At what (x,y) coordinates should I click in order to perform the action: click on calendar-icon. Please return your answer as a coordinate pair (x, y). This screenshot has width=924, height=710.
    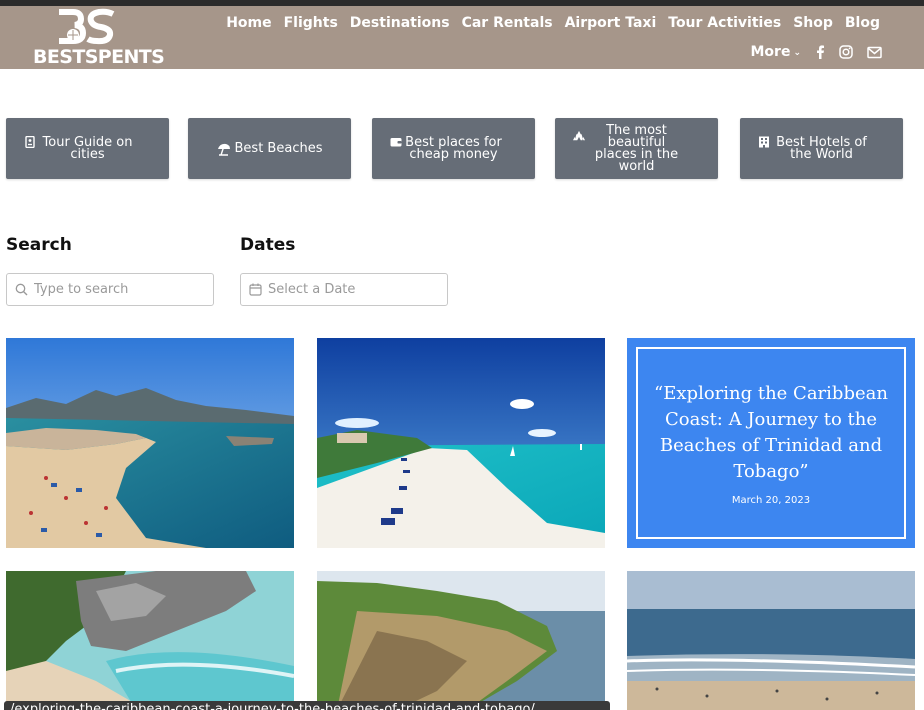
    Looking at the image, I should click on (255, 289).